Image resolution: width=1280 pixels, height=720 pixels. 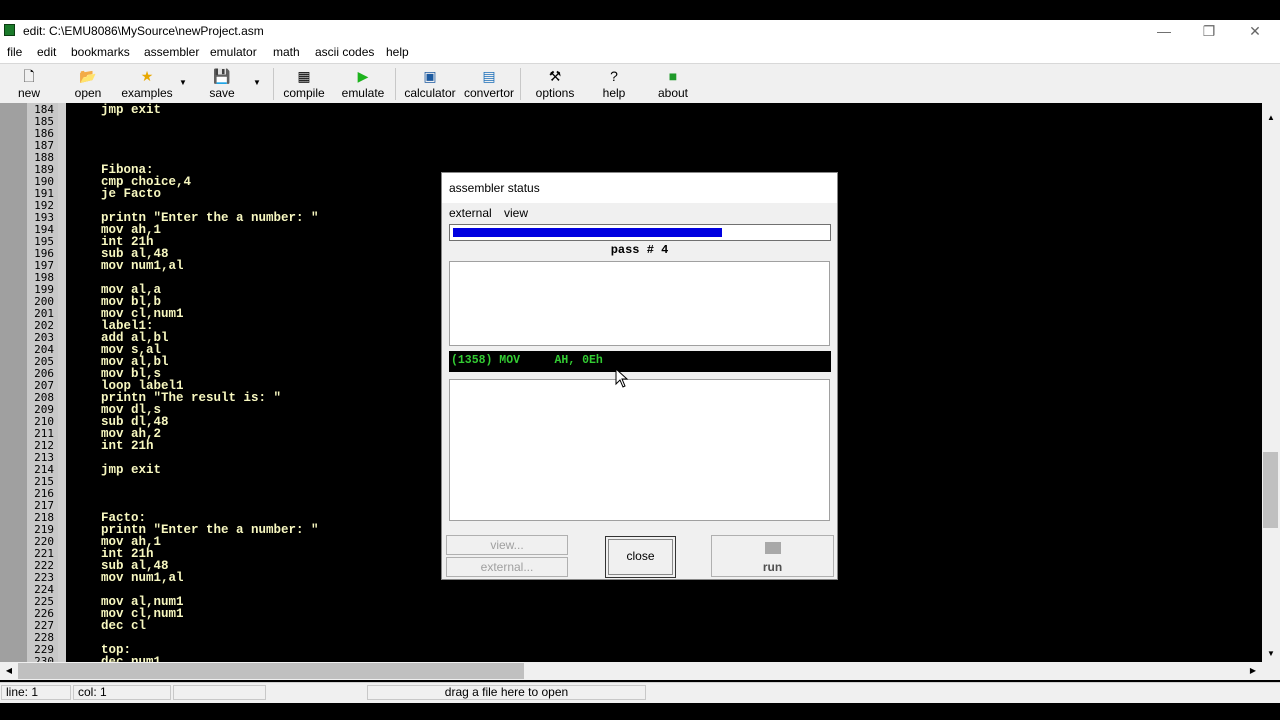 I want to click on compile-button: ▦ compile, so click(x=304, y=84).